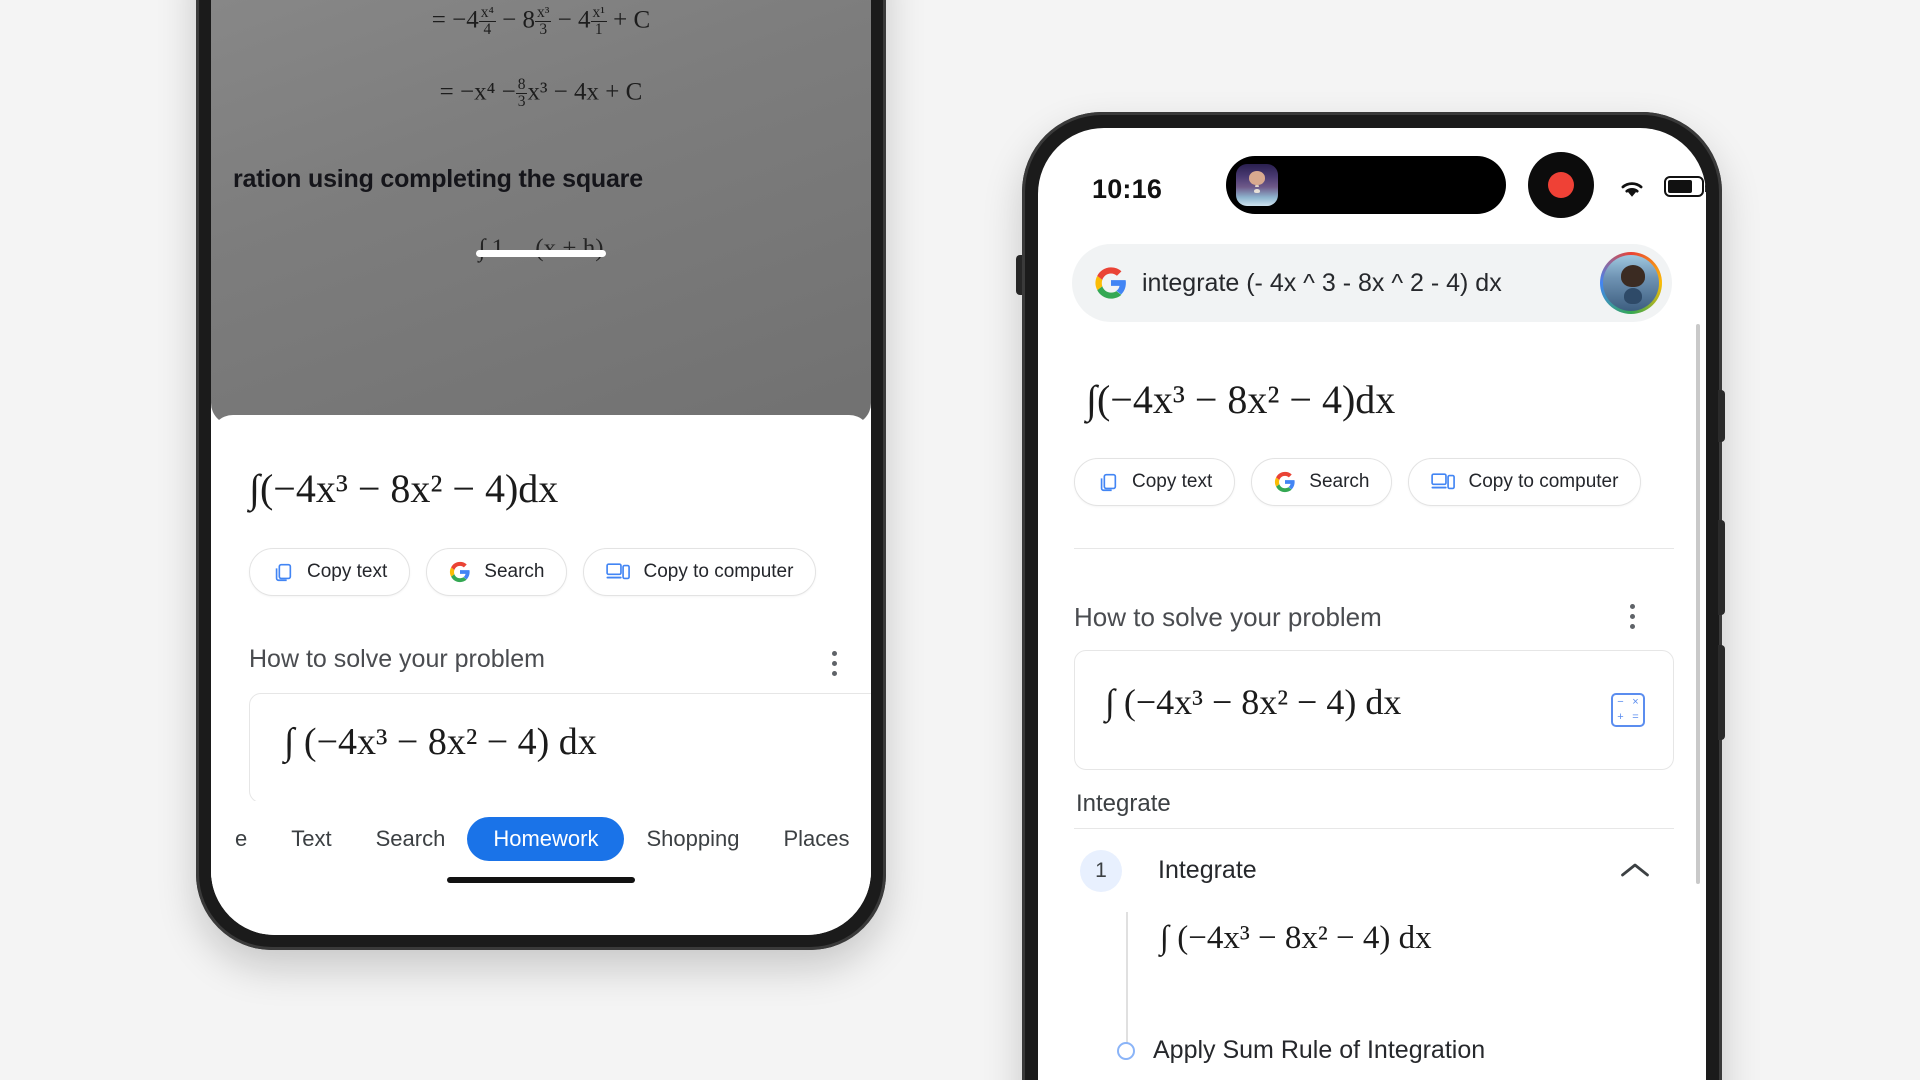 Image resolution: width=1920 pixels, height=1080 pixels. What do you see at coordinates (1620, 717) in the screenshot?
I see `calc-plus: +` at bounding box center [1620, 717].